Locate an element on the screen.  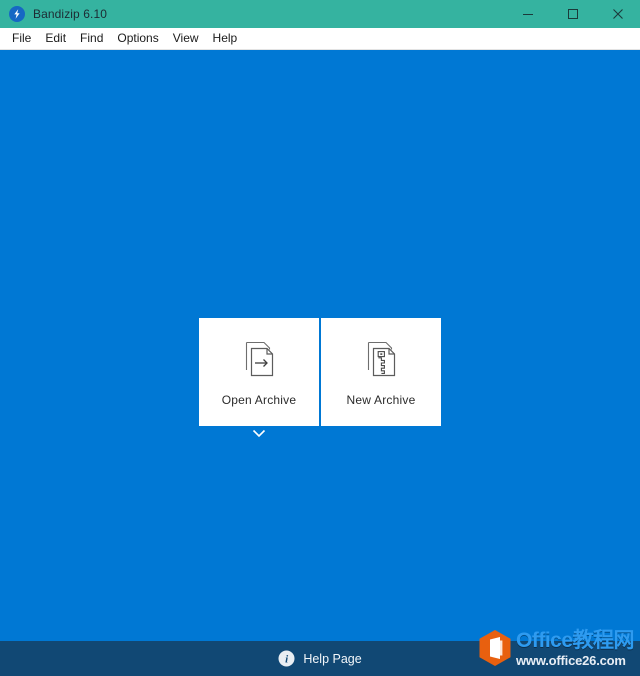
open-archive-card: Open Archive is located at coordinates (259, 372).